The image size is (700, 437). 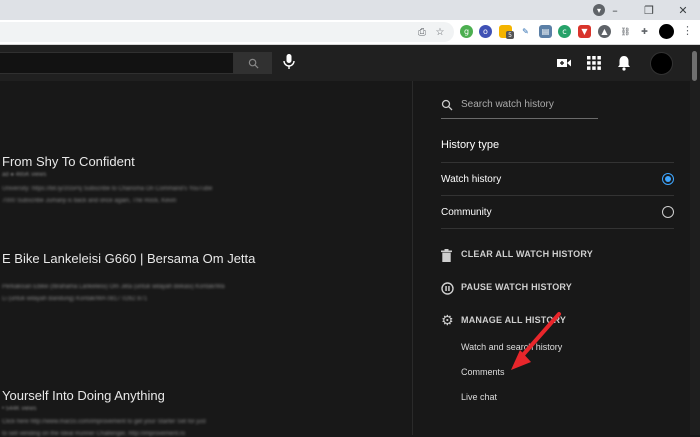 I want to click on pause-watch-history-button: PAUSE WATCH HISTORY, so click(x=506, y=288).